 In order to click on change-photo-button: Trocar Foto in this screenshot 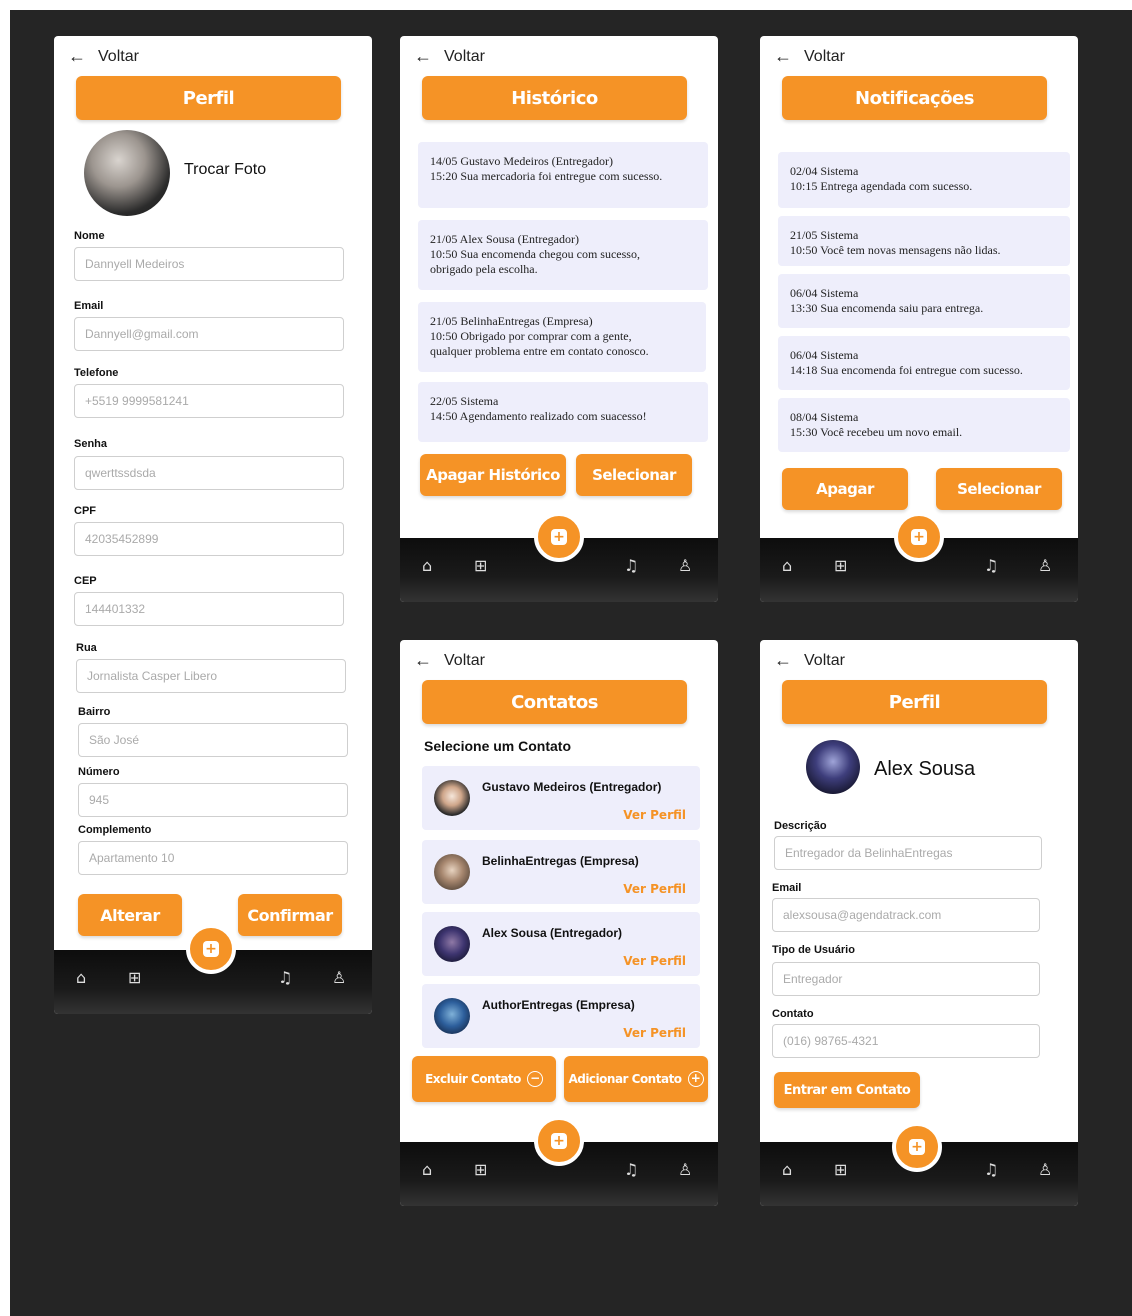, I will do `click(225, 170)`.